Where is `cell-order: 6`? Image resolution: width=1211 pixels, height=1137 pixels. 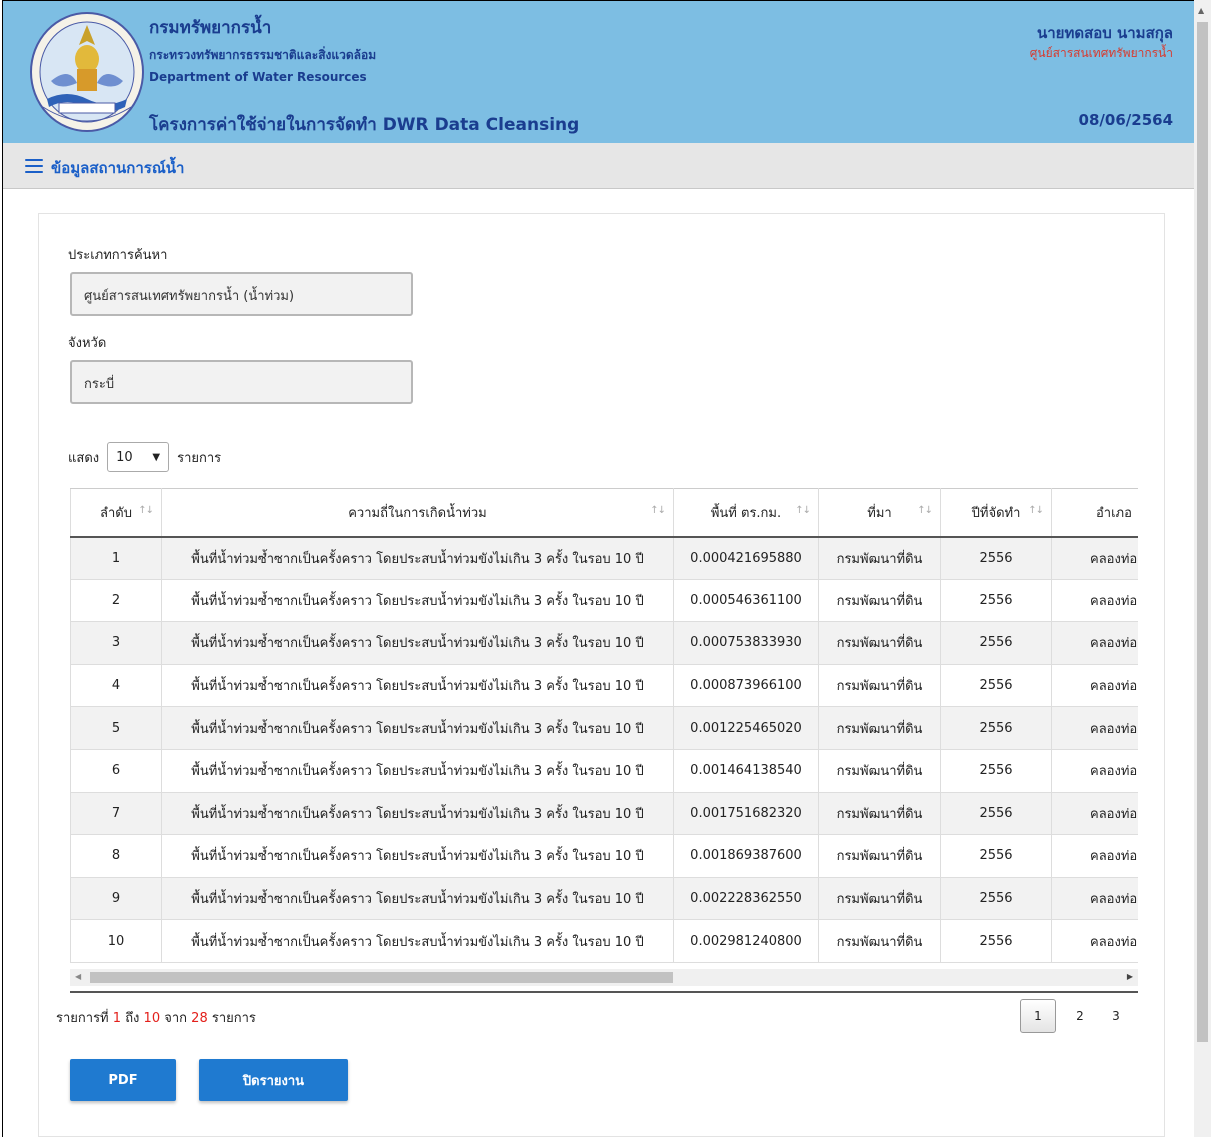
cell-order: 6 is located at coordinates (116, 771).